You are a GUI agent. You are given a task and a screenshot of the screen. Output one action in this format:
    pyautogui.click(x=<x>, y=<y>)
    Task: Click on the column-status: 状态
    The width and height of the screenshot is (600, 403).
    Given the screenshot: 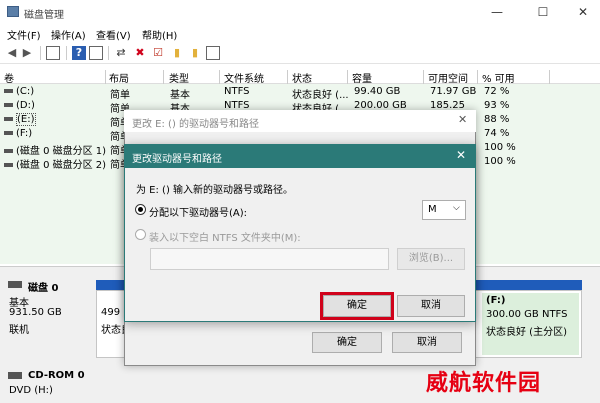 What is the action you would take?
    pyautogui.click(x=319, y=77)
    